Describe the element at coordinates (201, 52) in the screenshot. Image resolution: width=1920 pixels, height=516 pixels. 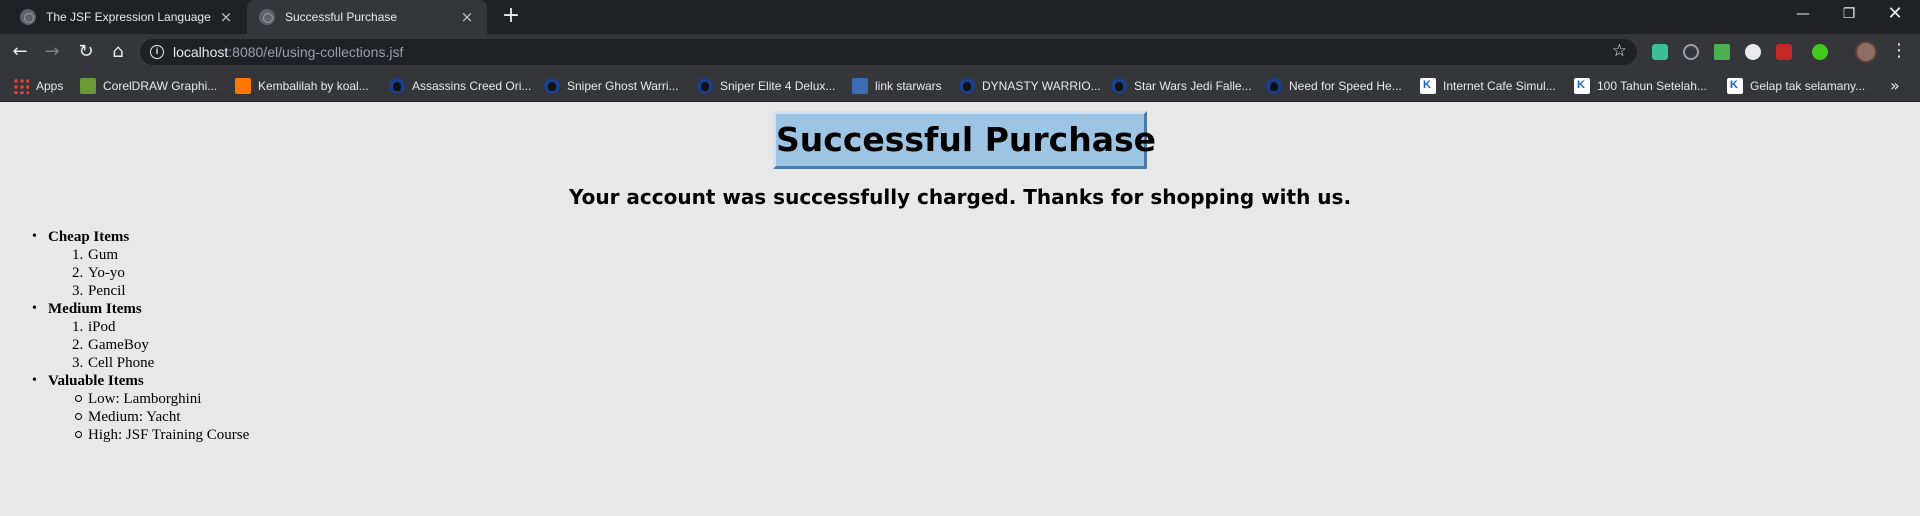
I see `url-host: localhost` at that location.